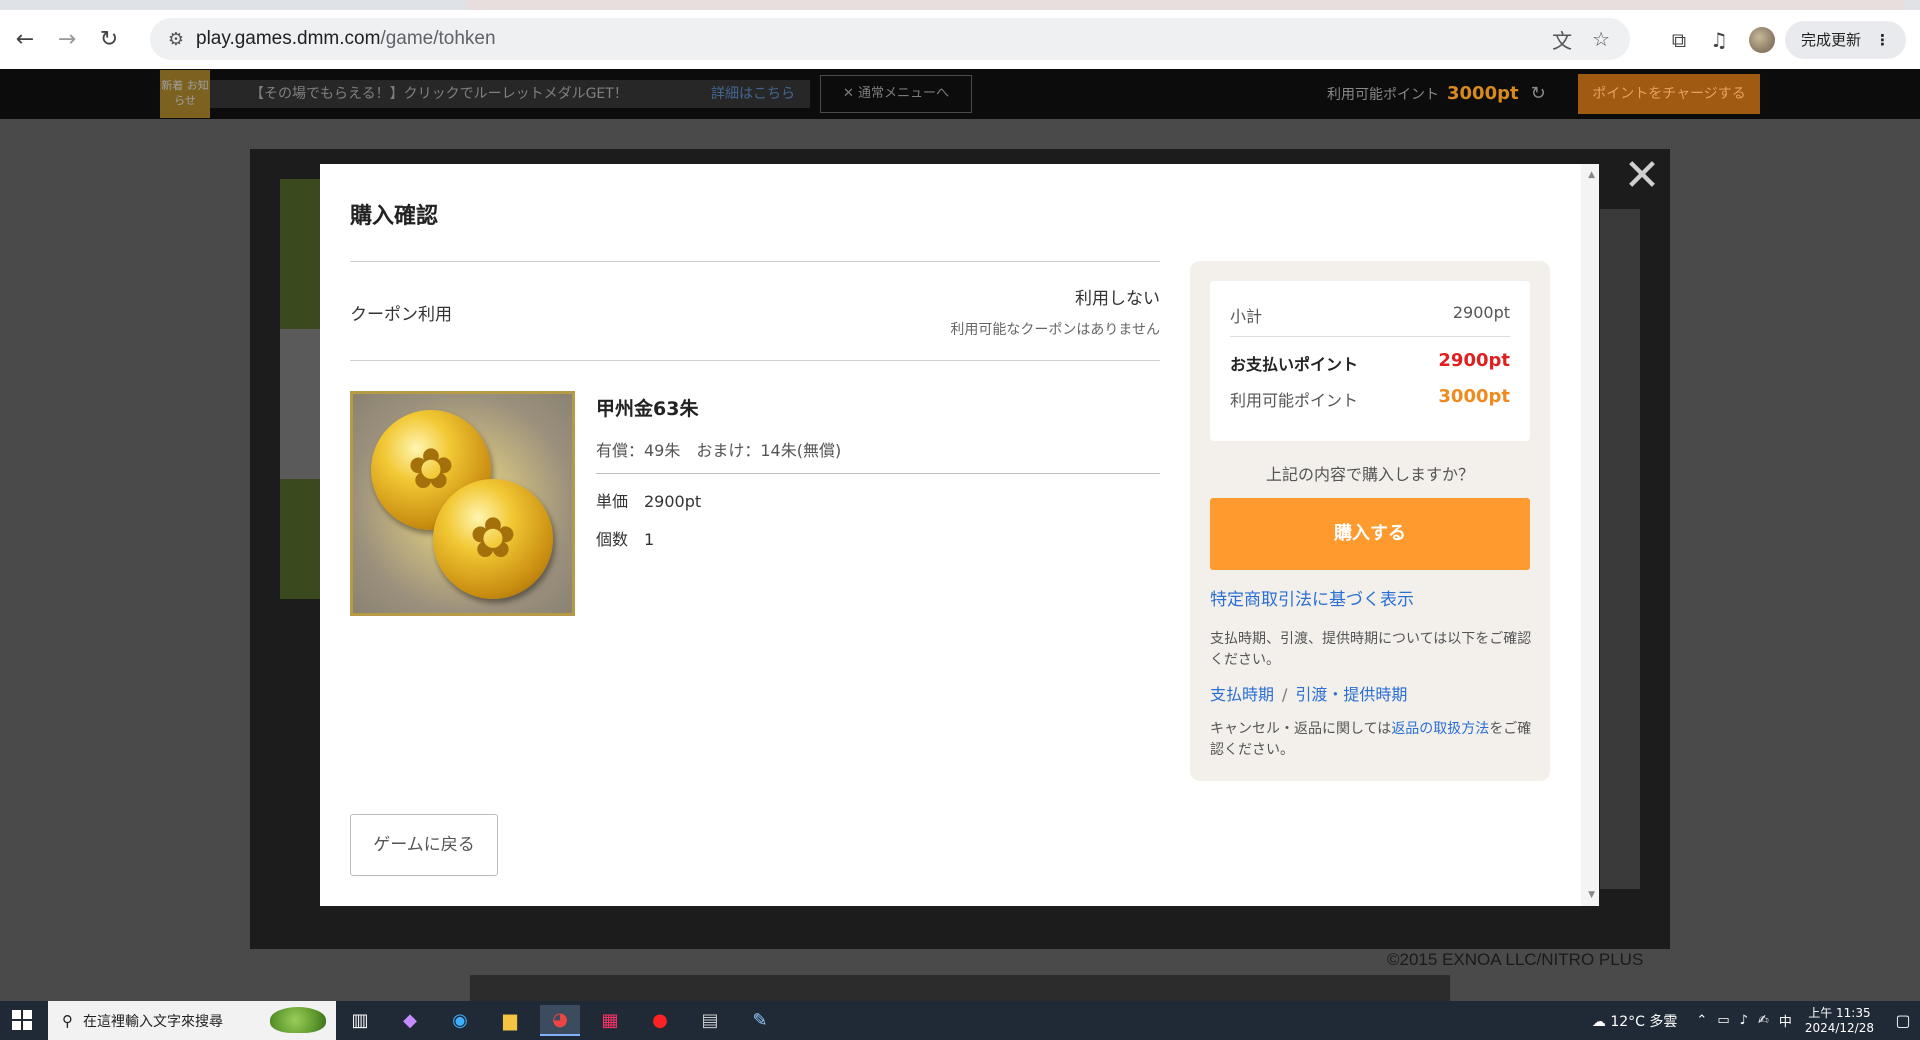 This screenshot has width=1920, height=1040. I want to click on system-tray: ☁ 12°C 多雲 ⌃ ▭ ♪ ✍ 中 上午 11:35 2024/12/28 ▢, so click(1756, 1020).